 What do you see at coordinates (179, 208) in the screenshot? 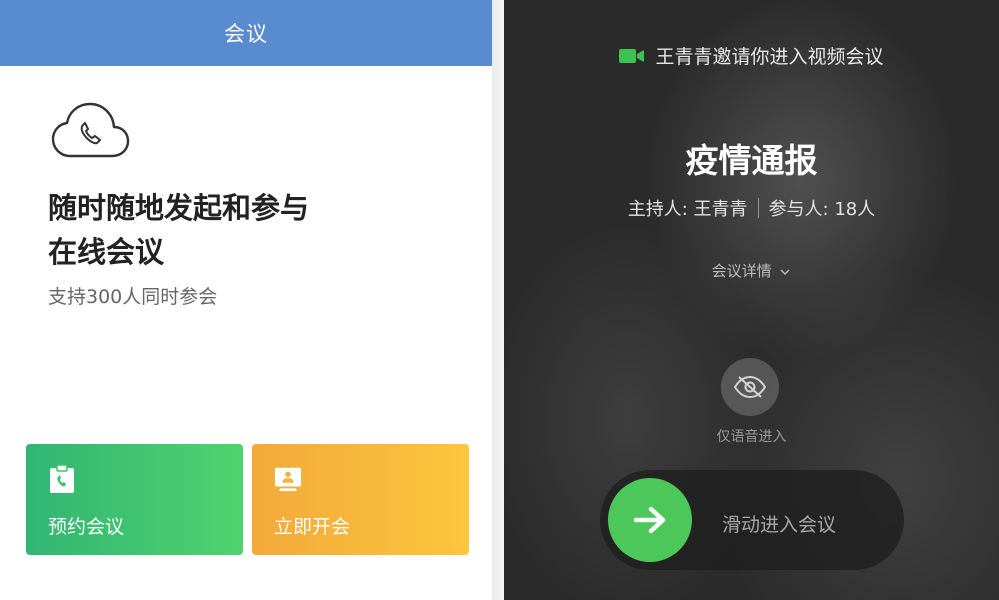
I see `headline-line-1: 随时随地发起和参与` at bounding box center [179, 208].